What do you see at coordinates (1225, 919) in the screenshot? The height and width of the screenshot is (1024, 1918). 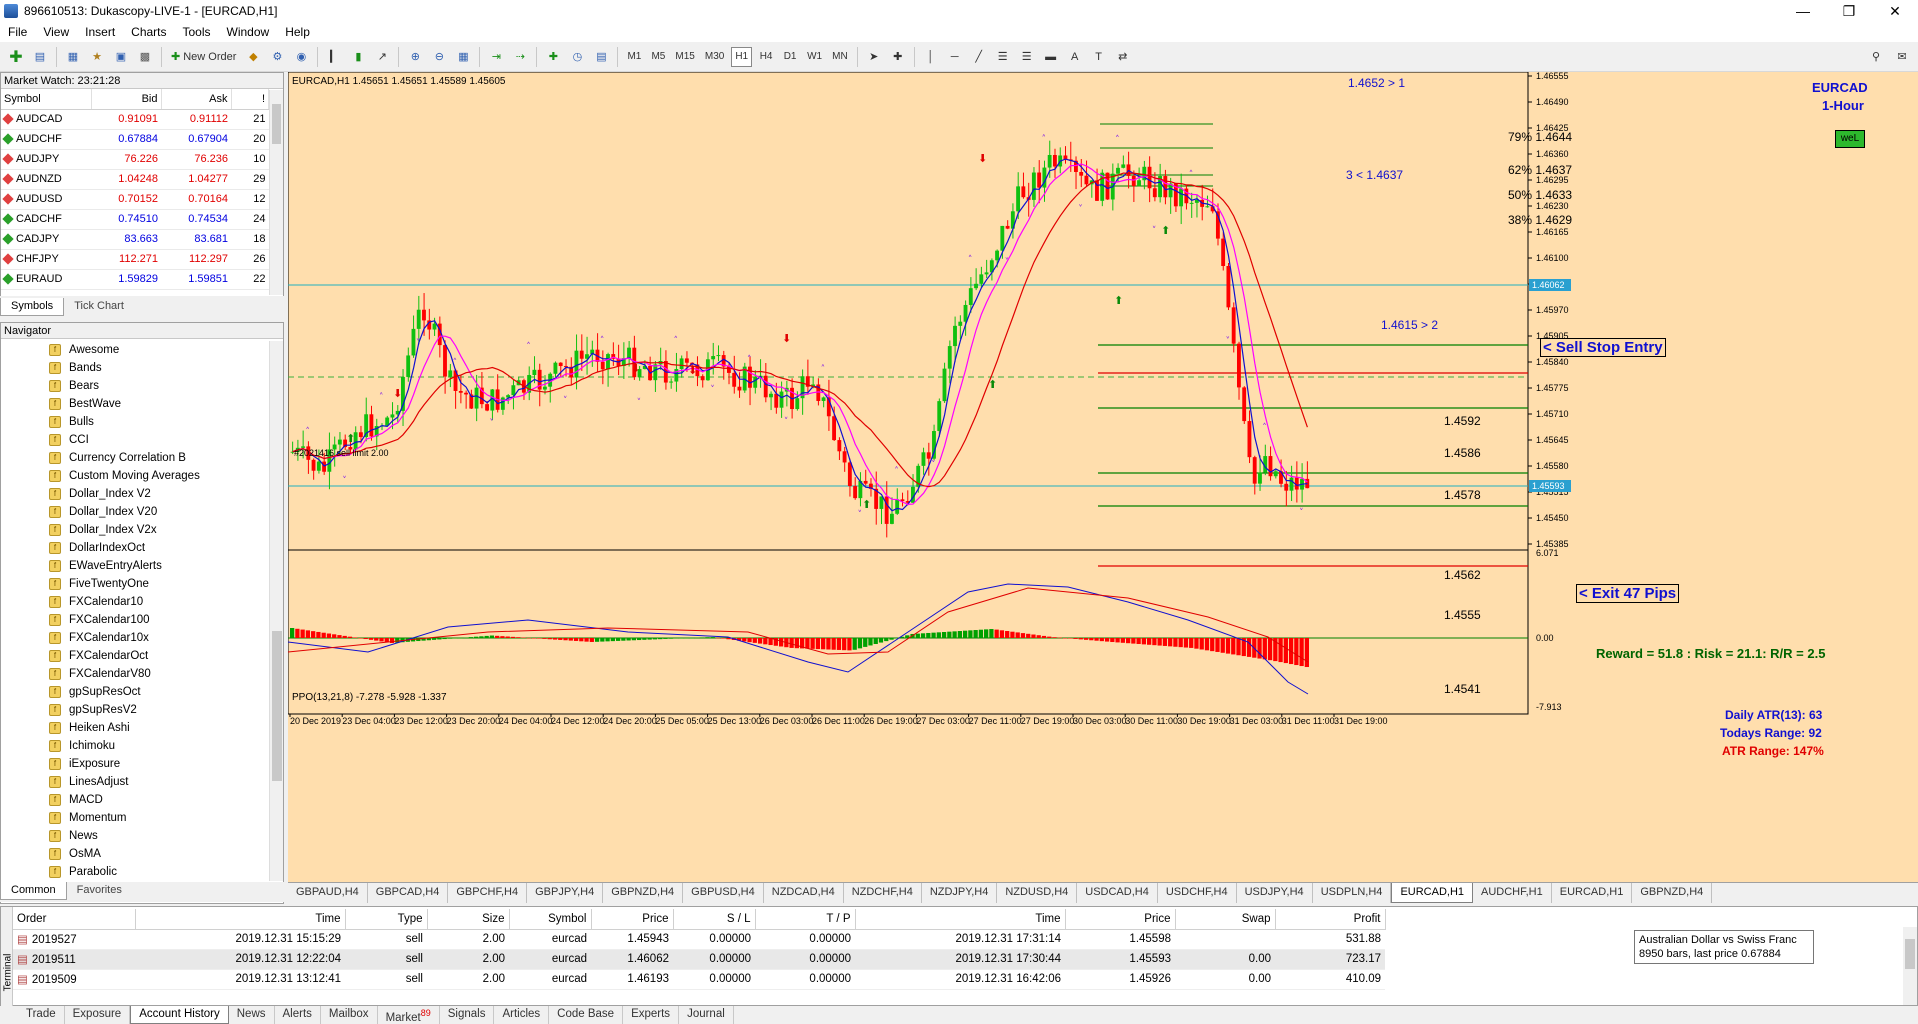 I see `terminal-col-10: Swap` at bounding box center [1225, 919].